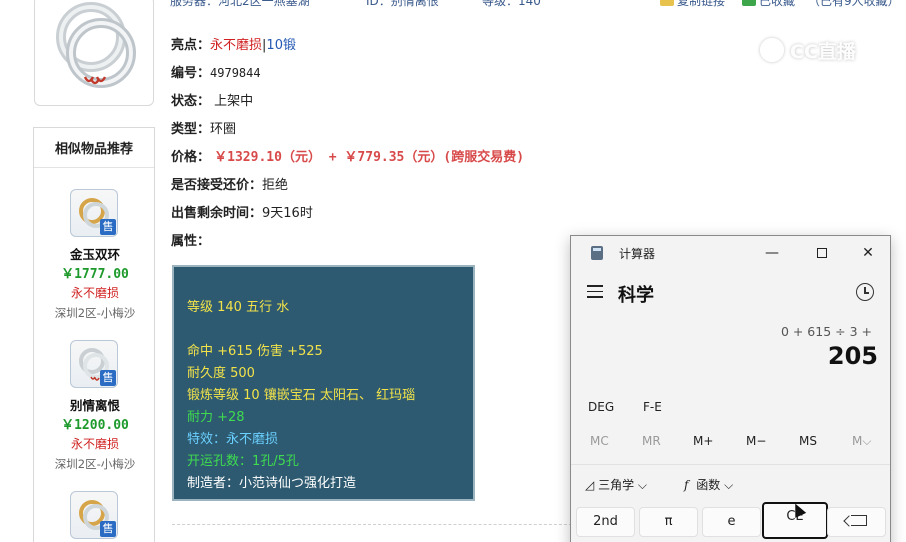 This screenshot has height=542, width=906. I want to click on highlight-row: 亮点：永不磨损|10锻, so click(233, 43).